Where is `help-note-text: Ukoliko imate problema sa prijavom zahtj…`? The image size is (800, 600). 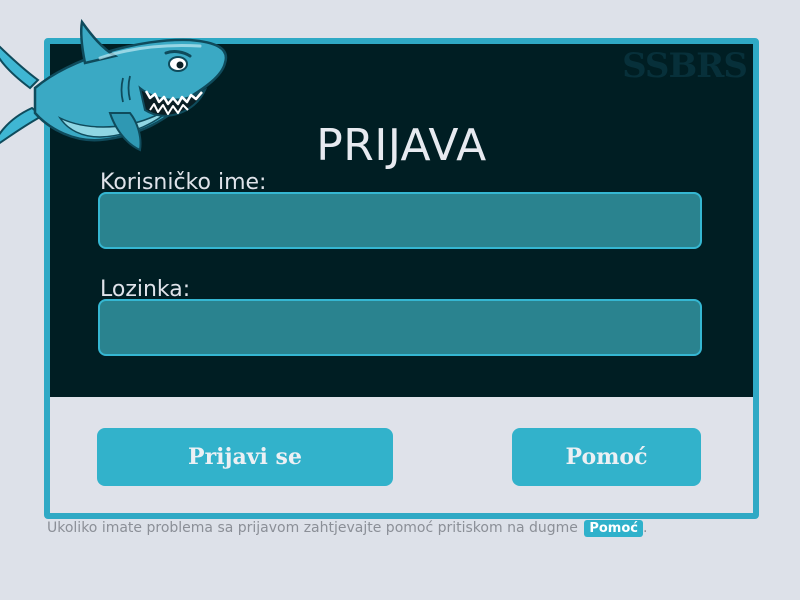
help-note-text: Ukoliko imate problema sa prijavom zahtj… is located at coordinates (312, 528).